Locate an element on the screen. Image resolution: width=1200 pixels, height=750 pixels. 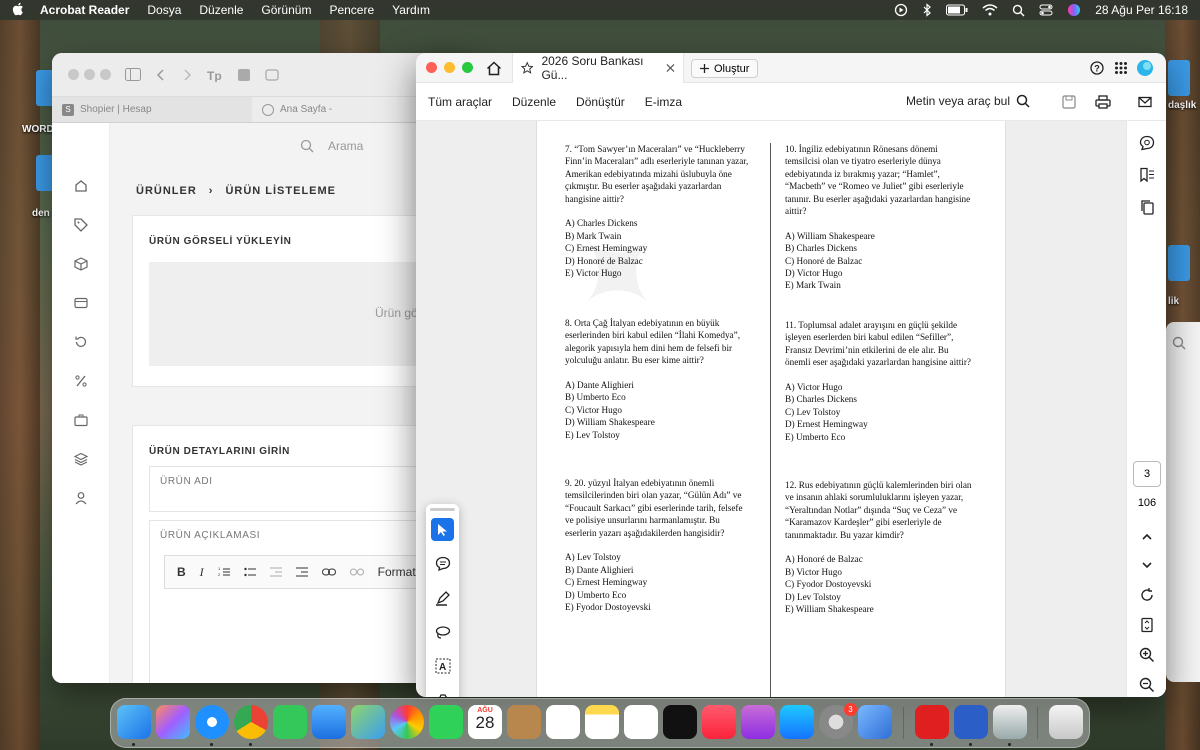
user-icon is located at coordinates (81, 498).